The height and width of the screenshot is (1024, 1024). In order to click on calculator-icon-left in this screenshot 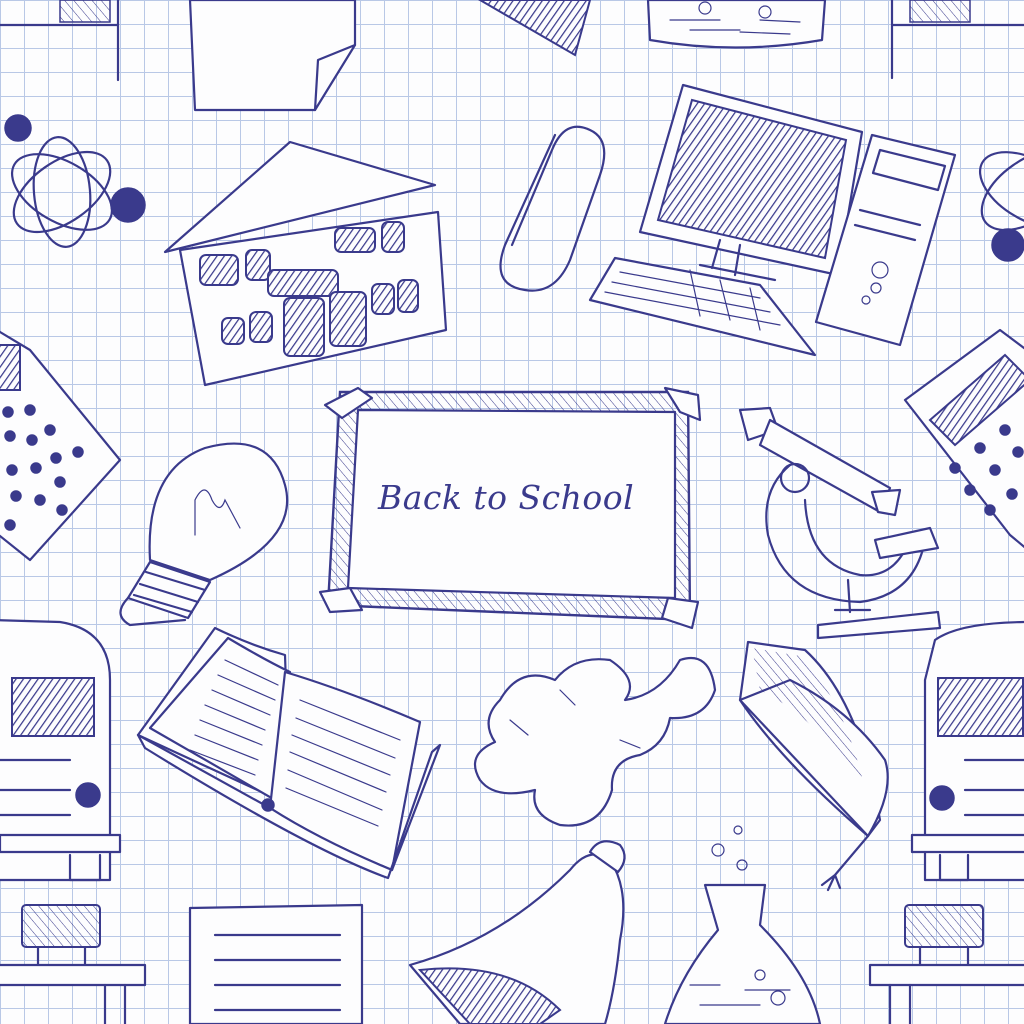, I will do `click(61, 446)`.